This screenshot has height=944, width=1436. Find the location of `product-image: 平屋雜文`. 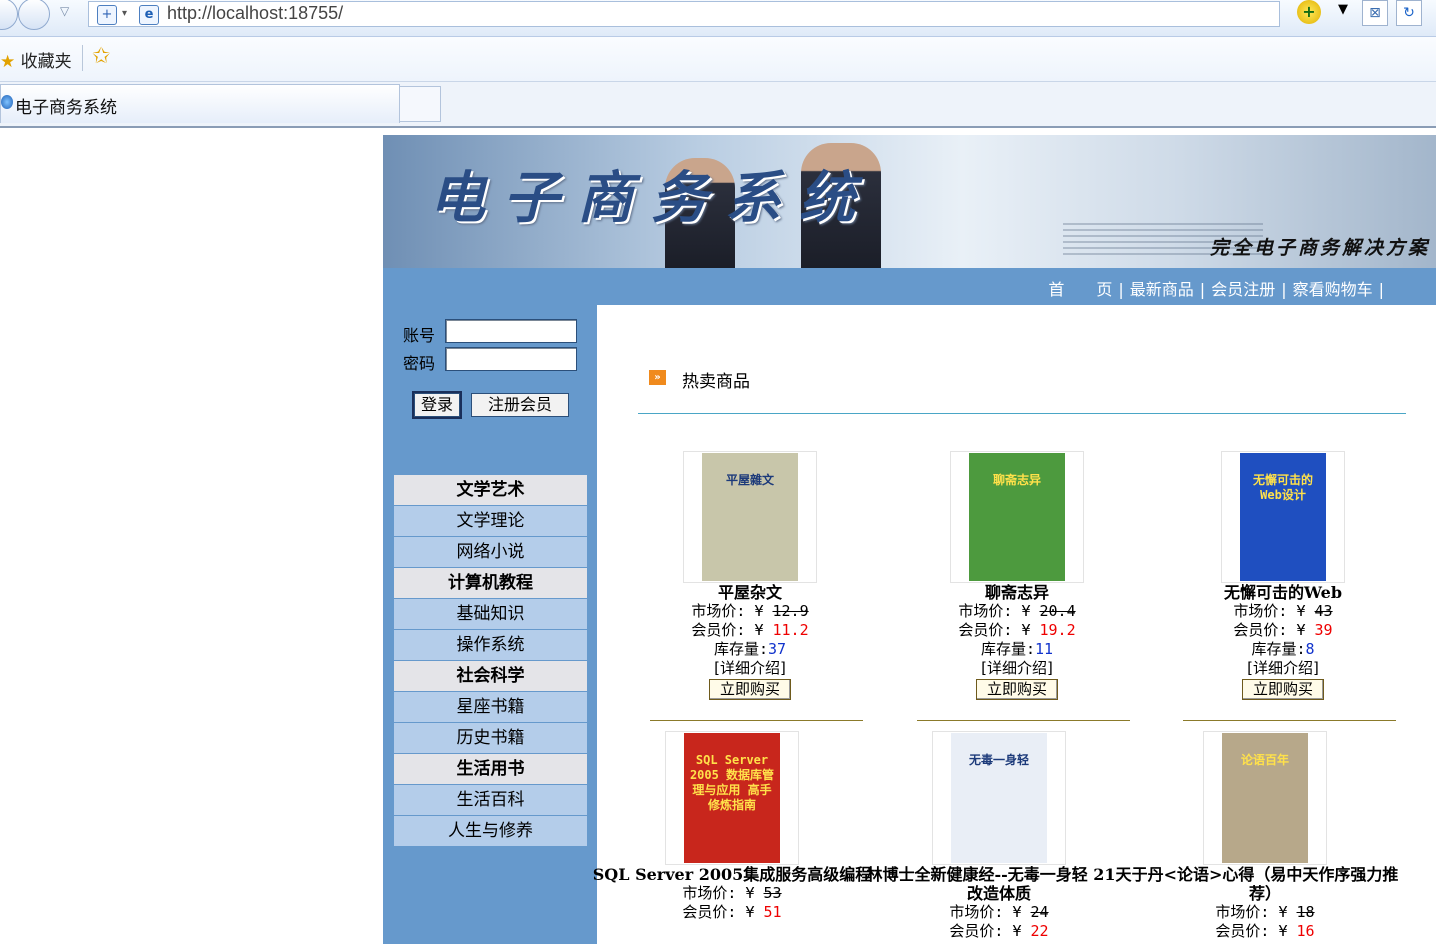

product-image: 平屋雜文 is located at coordinates (750, 517).